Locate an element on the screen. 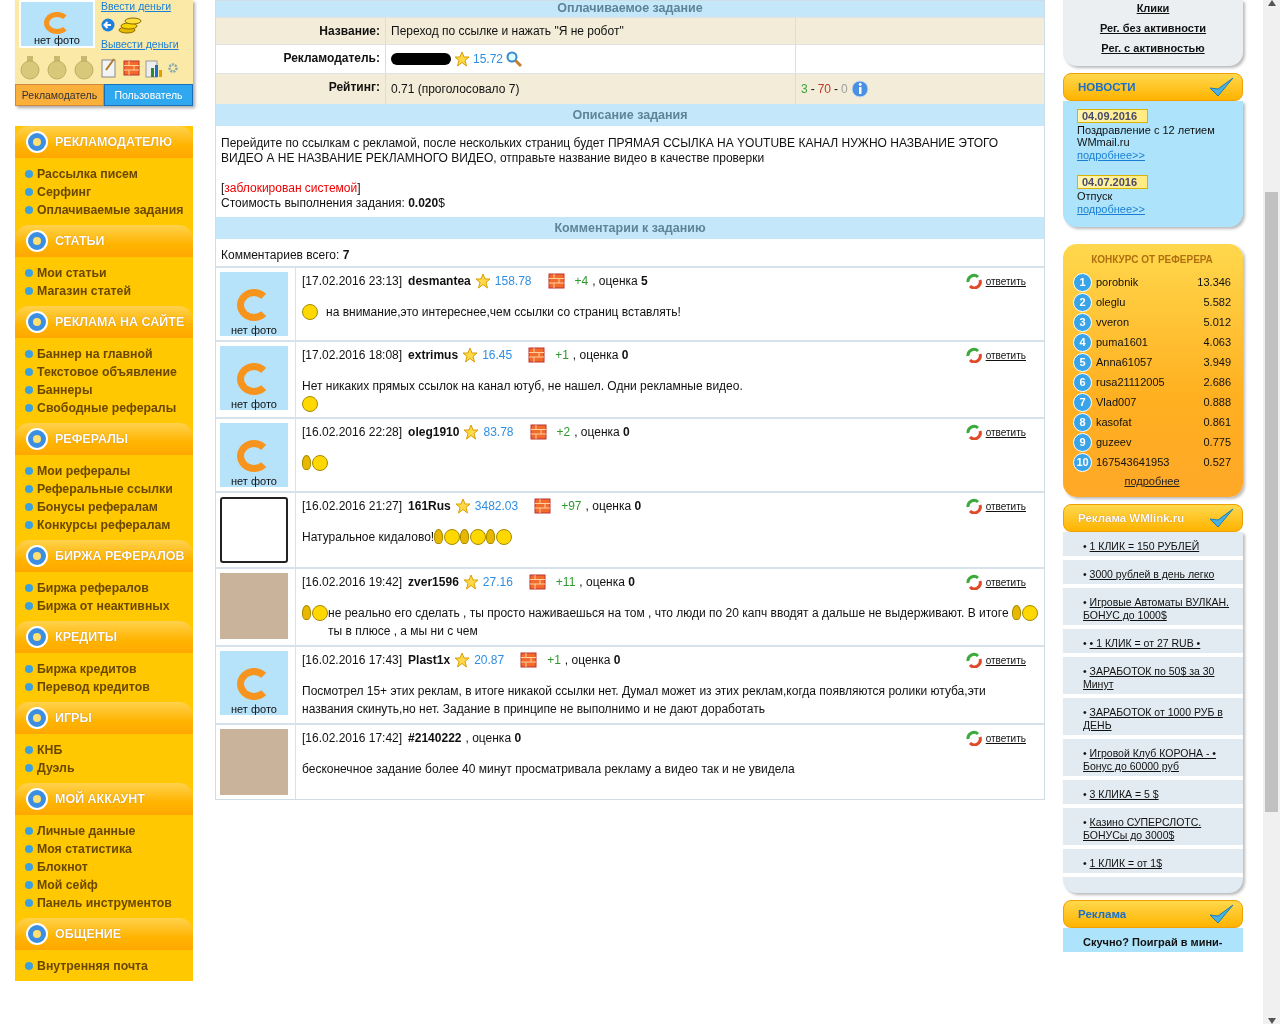 The width and height of the screenshot is (1280, 1024). money-link: Ввести деньги is located at coordinates (140, 6).